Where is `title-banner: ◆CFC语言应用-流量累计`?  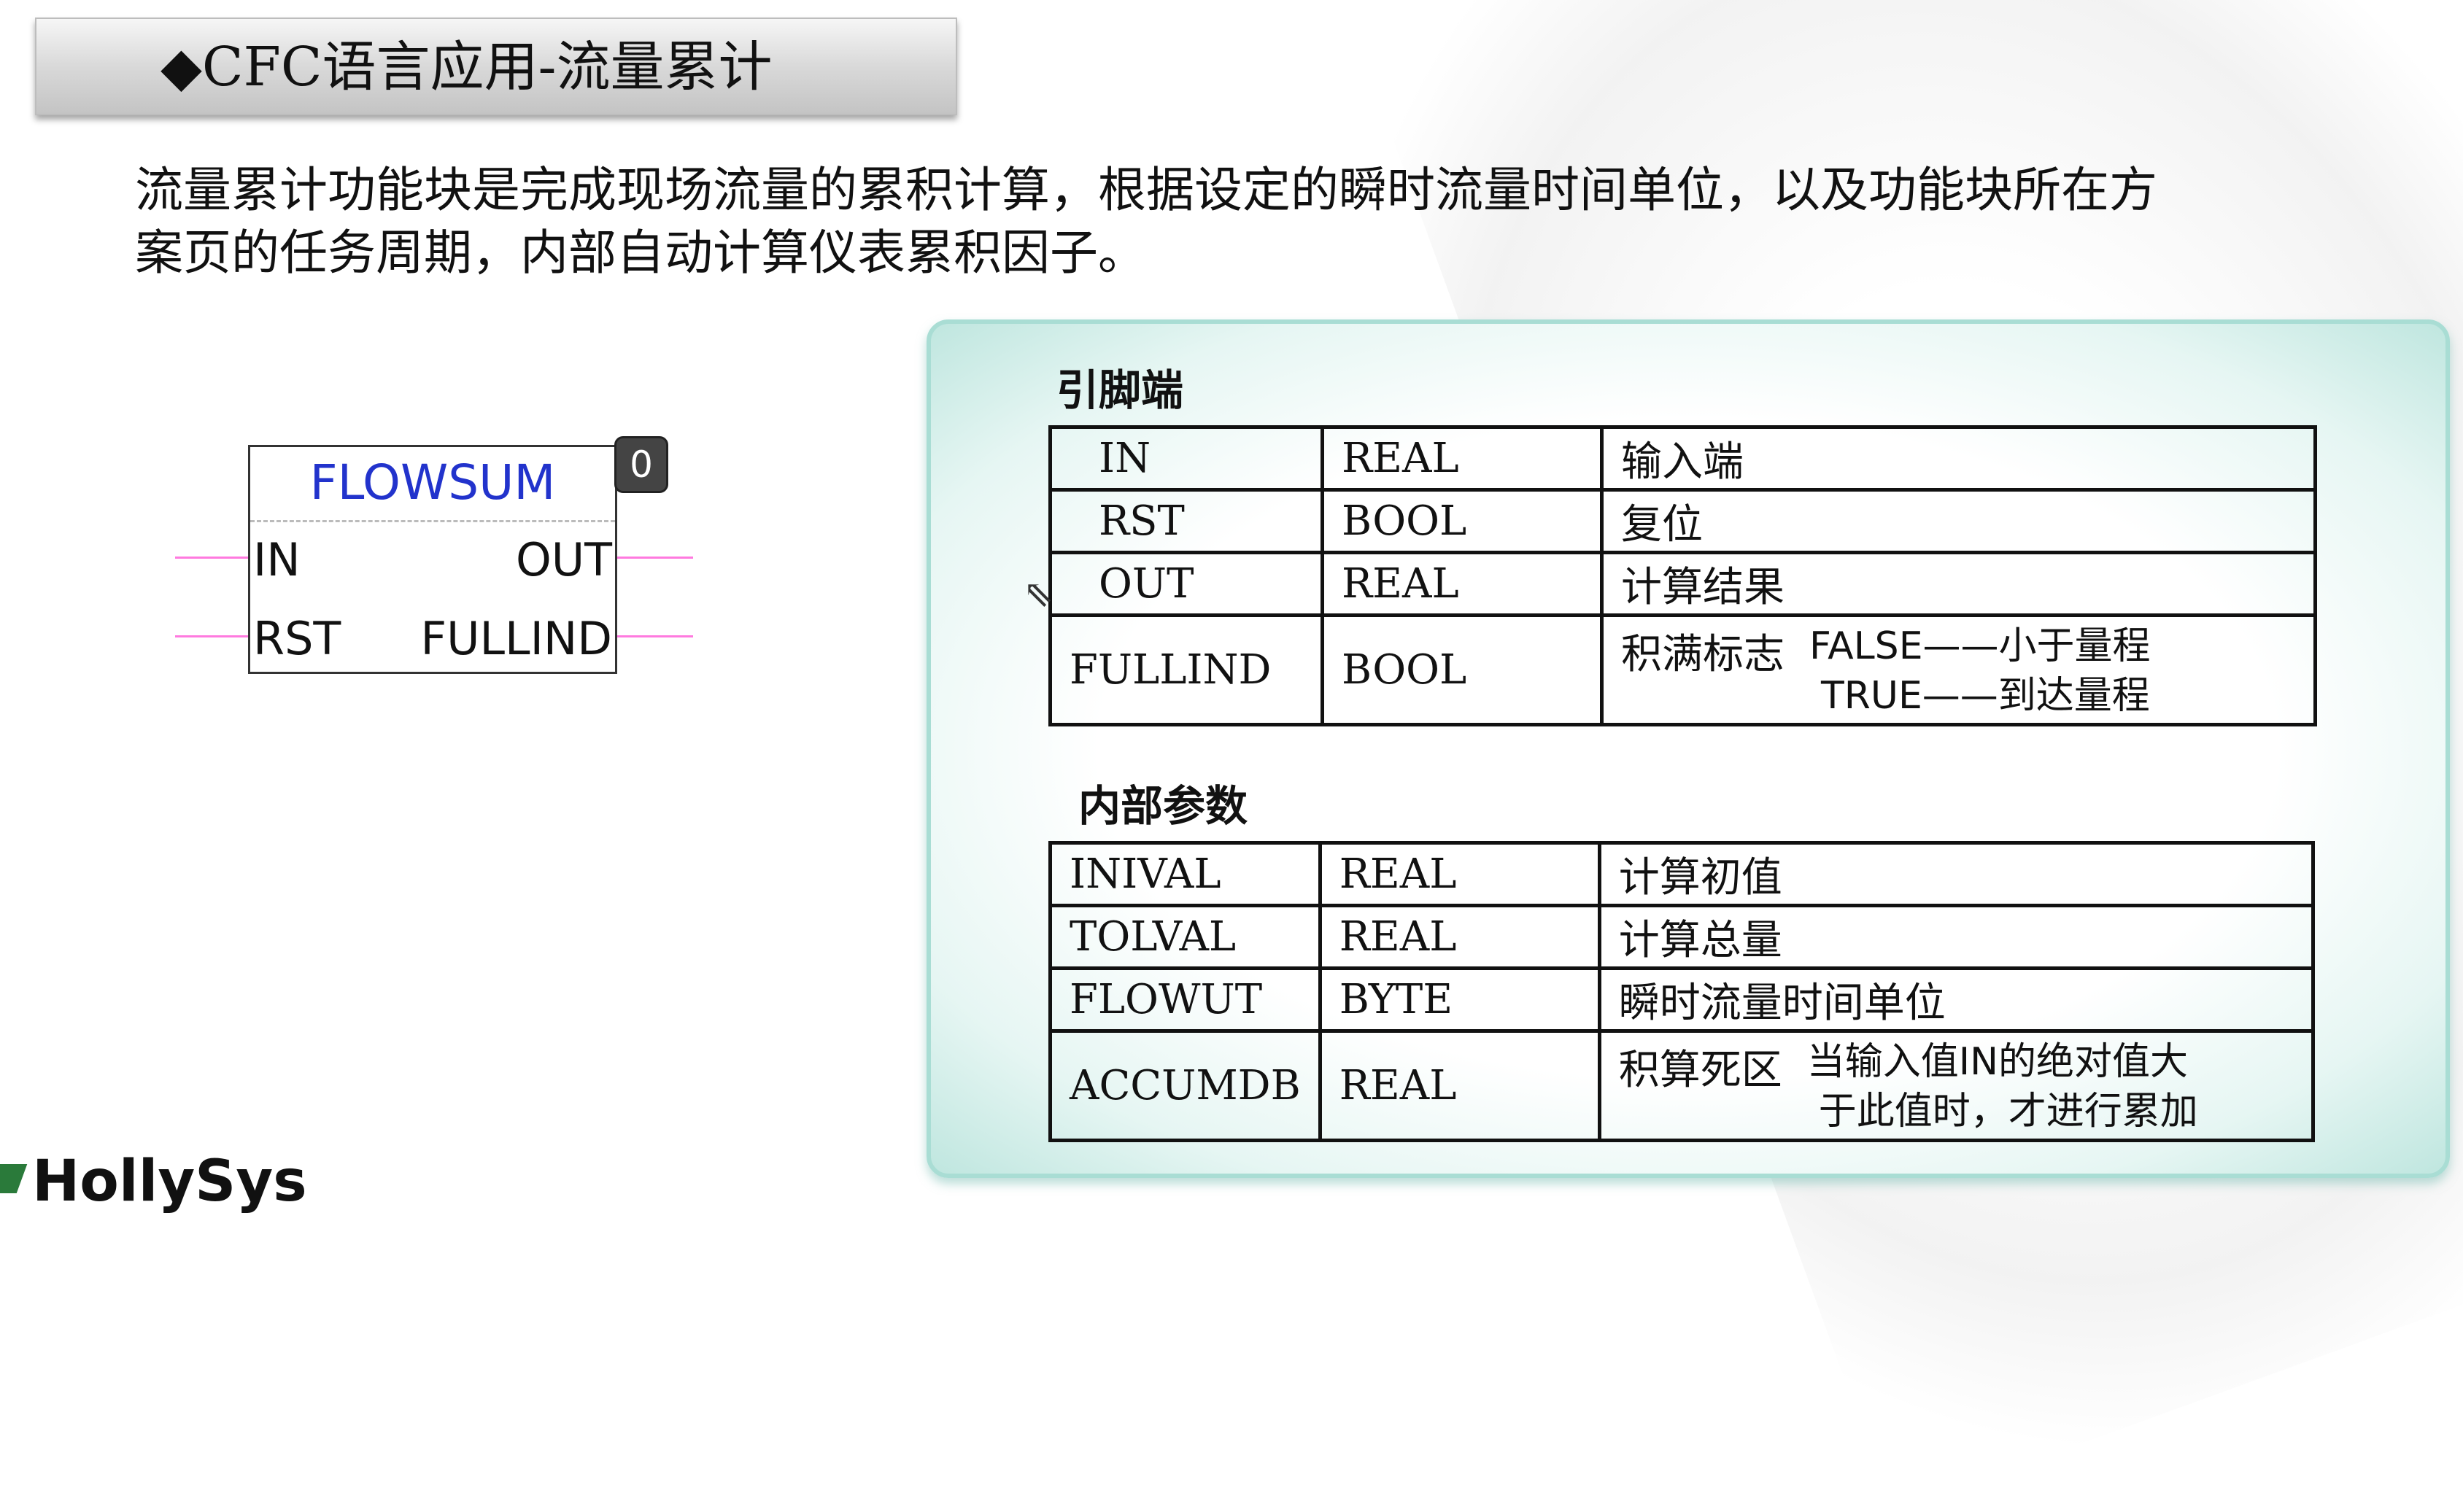
title-banner: ◆CFC语言应用-流量累计 is located at coordinates (496, 66).